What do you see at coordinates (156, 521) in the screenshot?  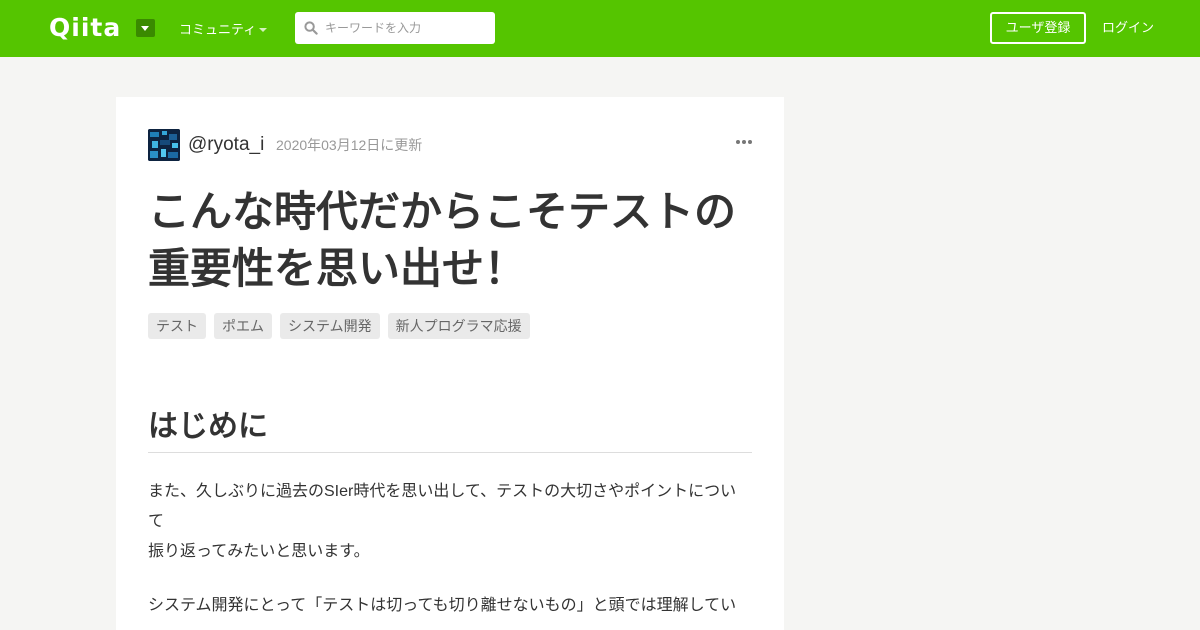 I see `body-line: て` at bounding box center [156, 521].